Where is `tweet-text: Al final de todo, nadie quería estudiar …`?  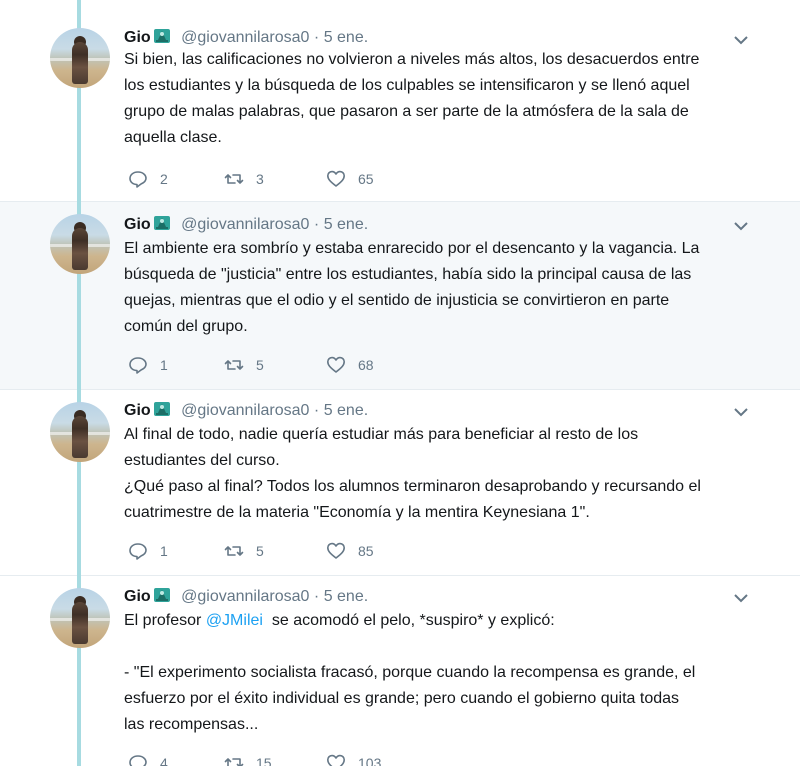
tweet-text: Al final de todo, nadie quería estudiar … is located at coordinates (444, 474).